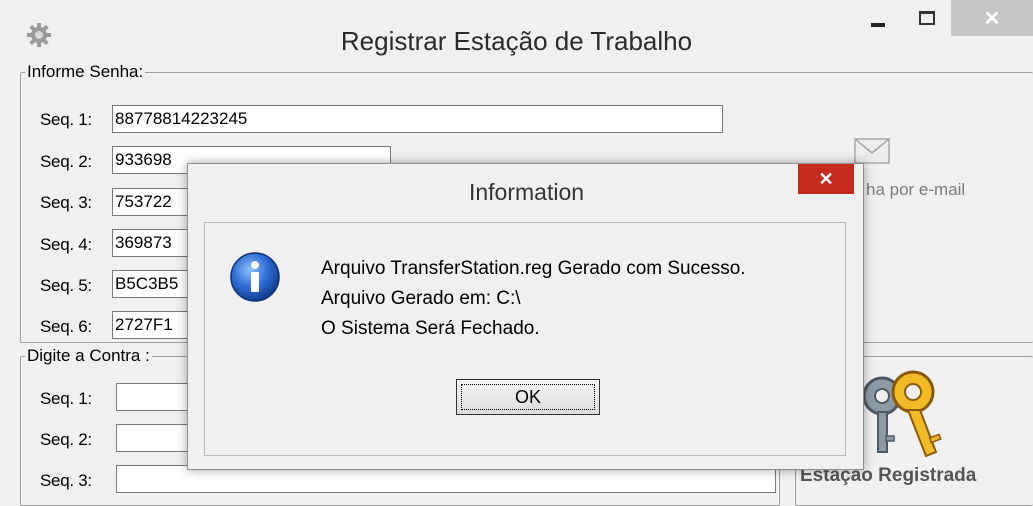 This screenshot has width=1033, height=506. Describe the element at coordinates (85, 72) in the screenshot. I see `senha-group-legend: Informe Senha:` at that location.